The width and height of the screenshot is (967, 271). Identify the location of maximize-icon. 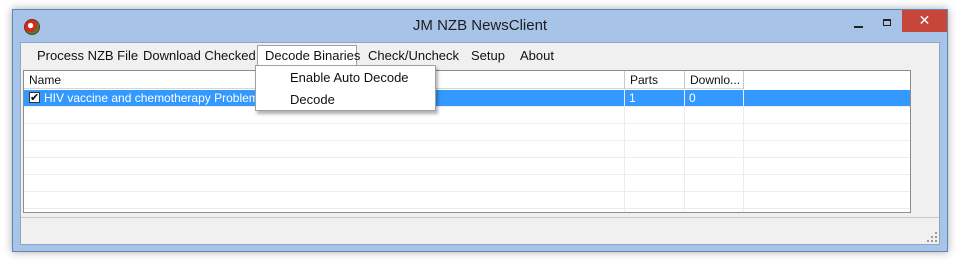
(887, 22).